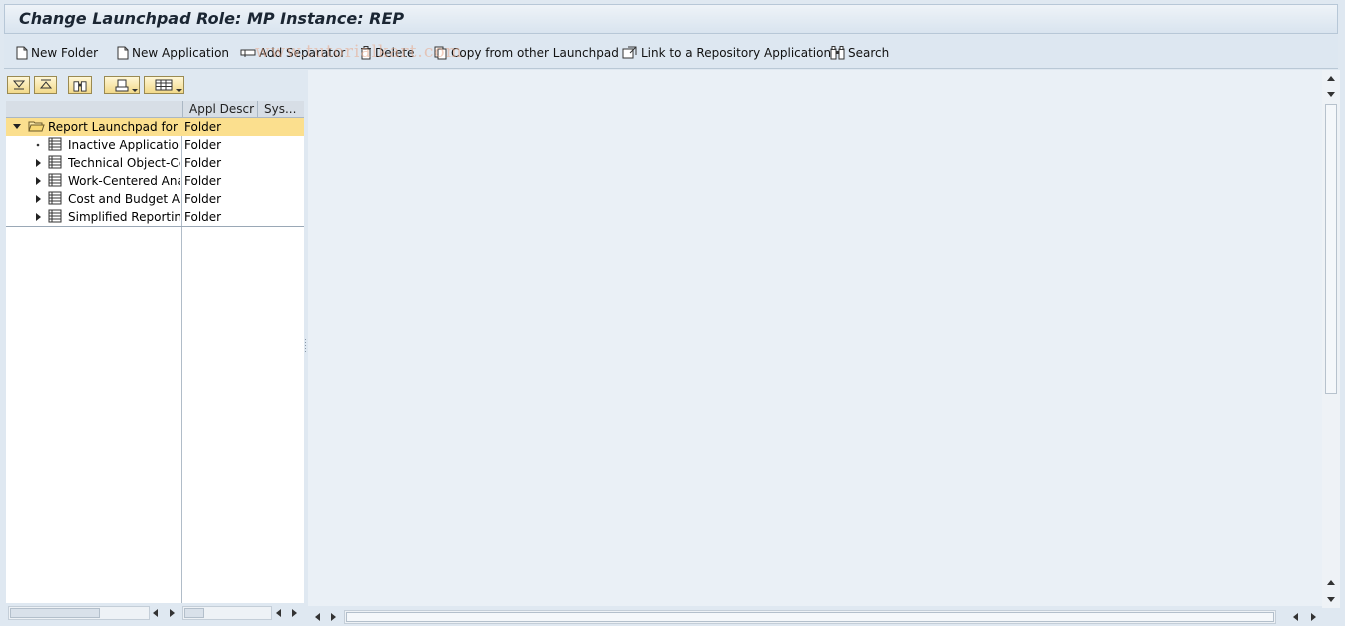  Describe the element at coordinates (629, 52) in the screenshot. I see `link-icon` at that location.